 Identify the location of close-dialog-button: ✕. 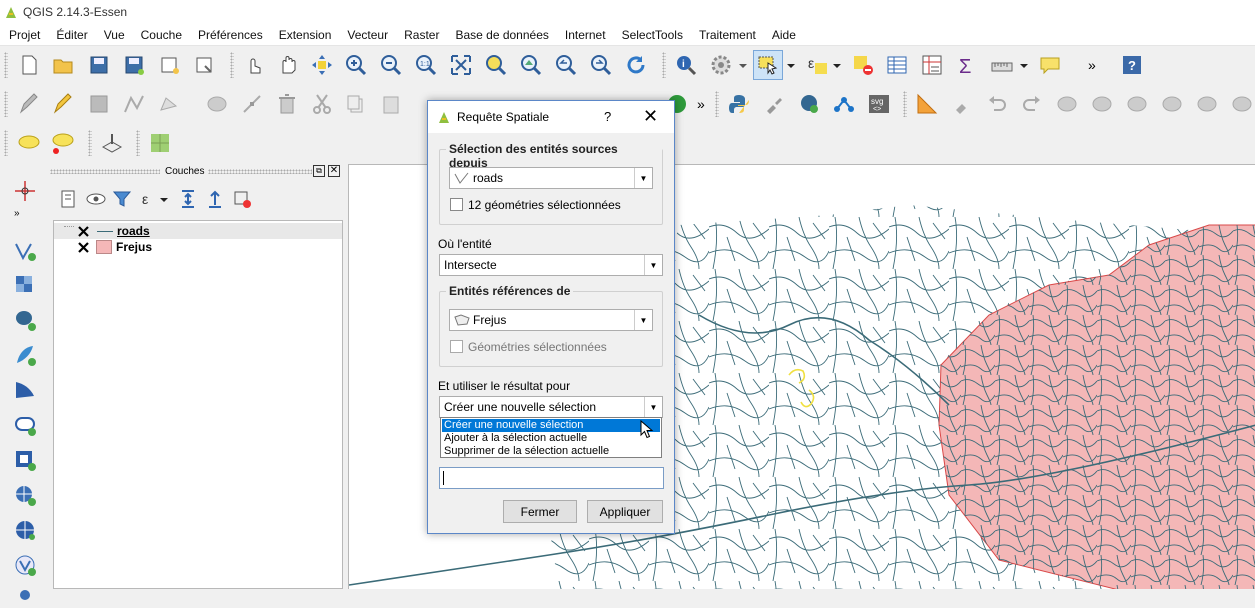
(650, 116).